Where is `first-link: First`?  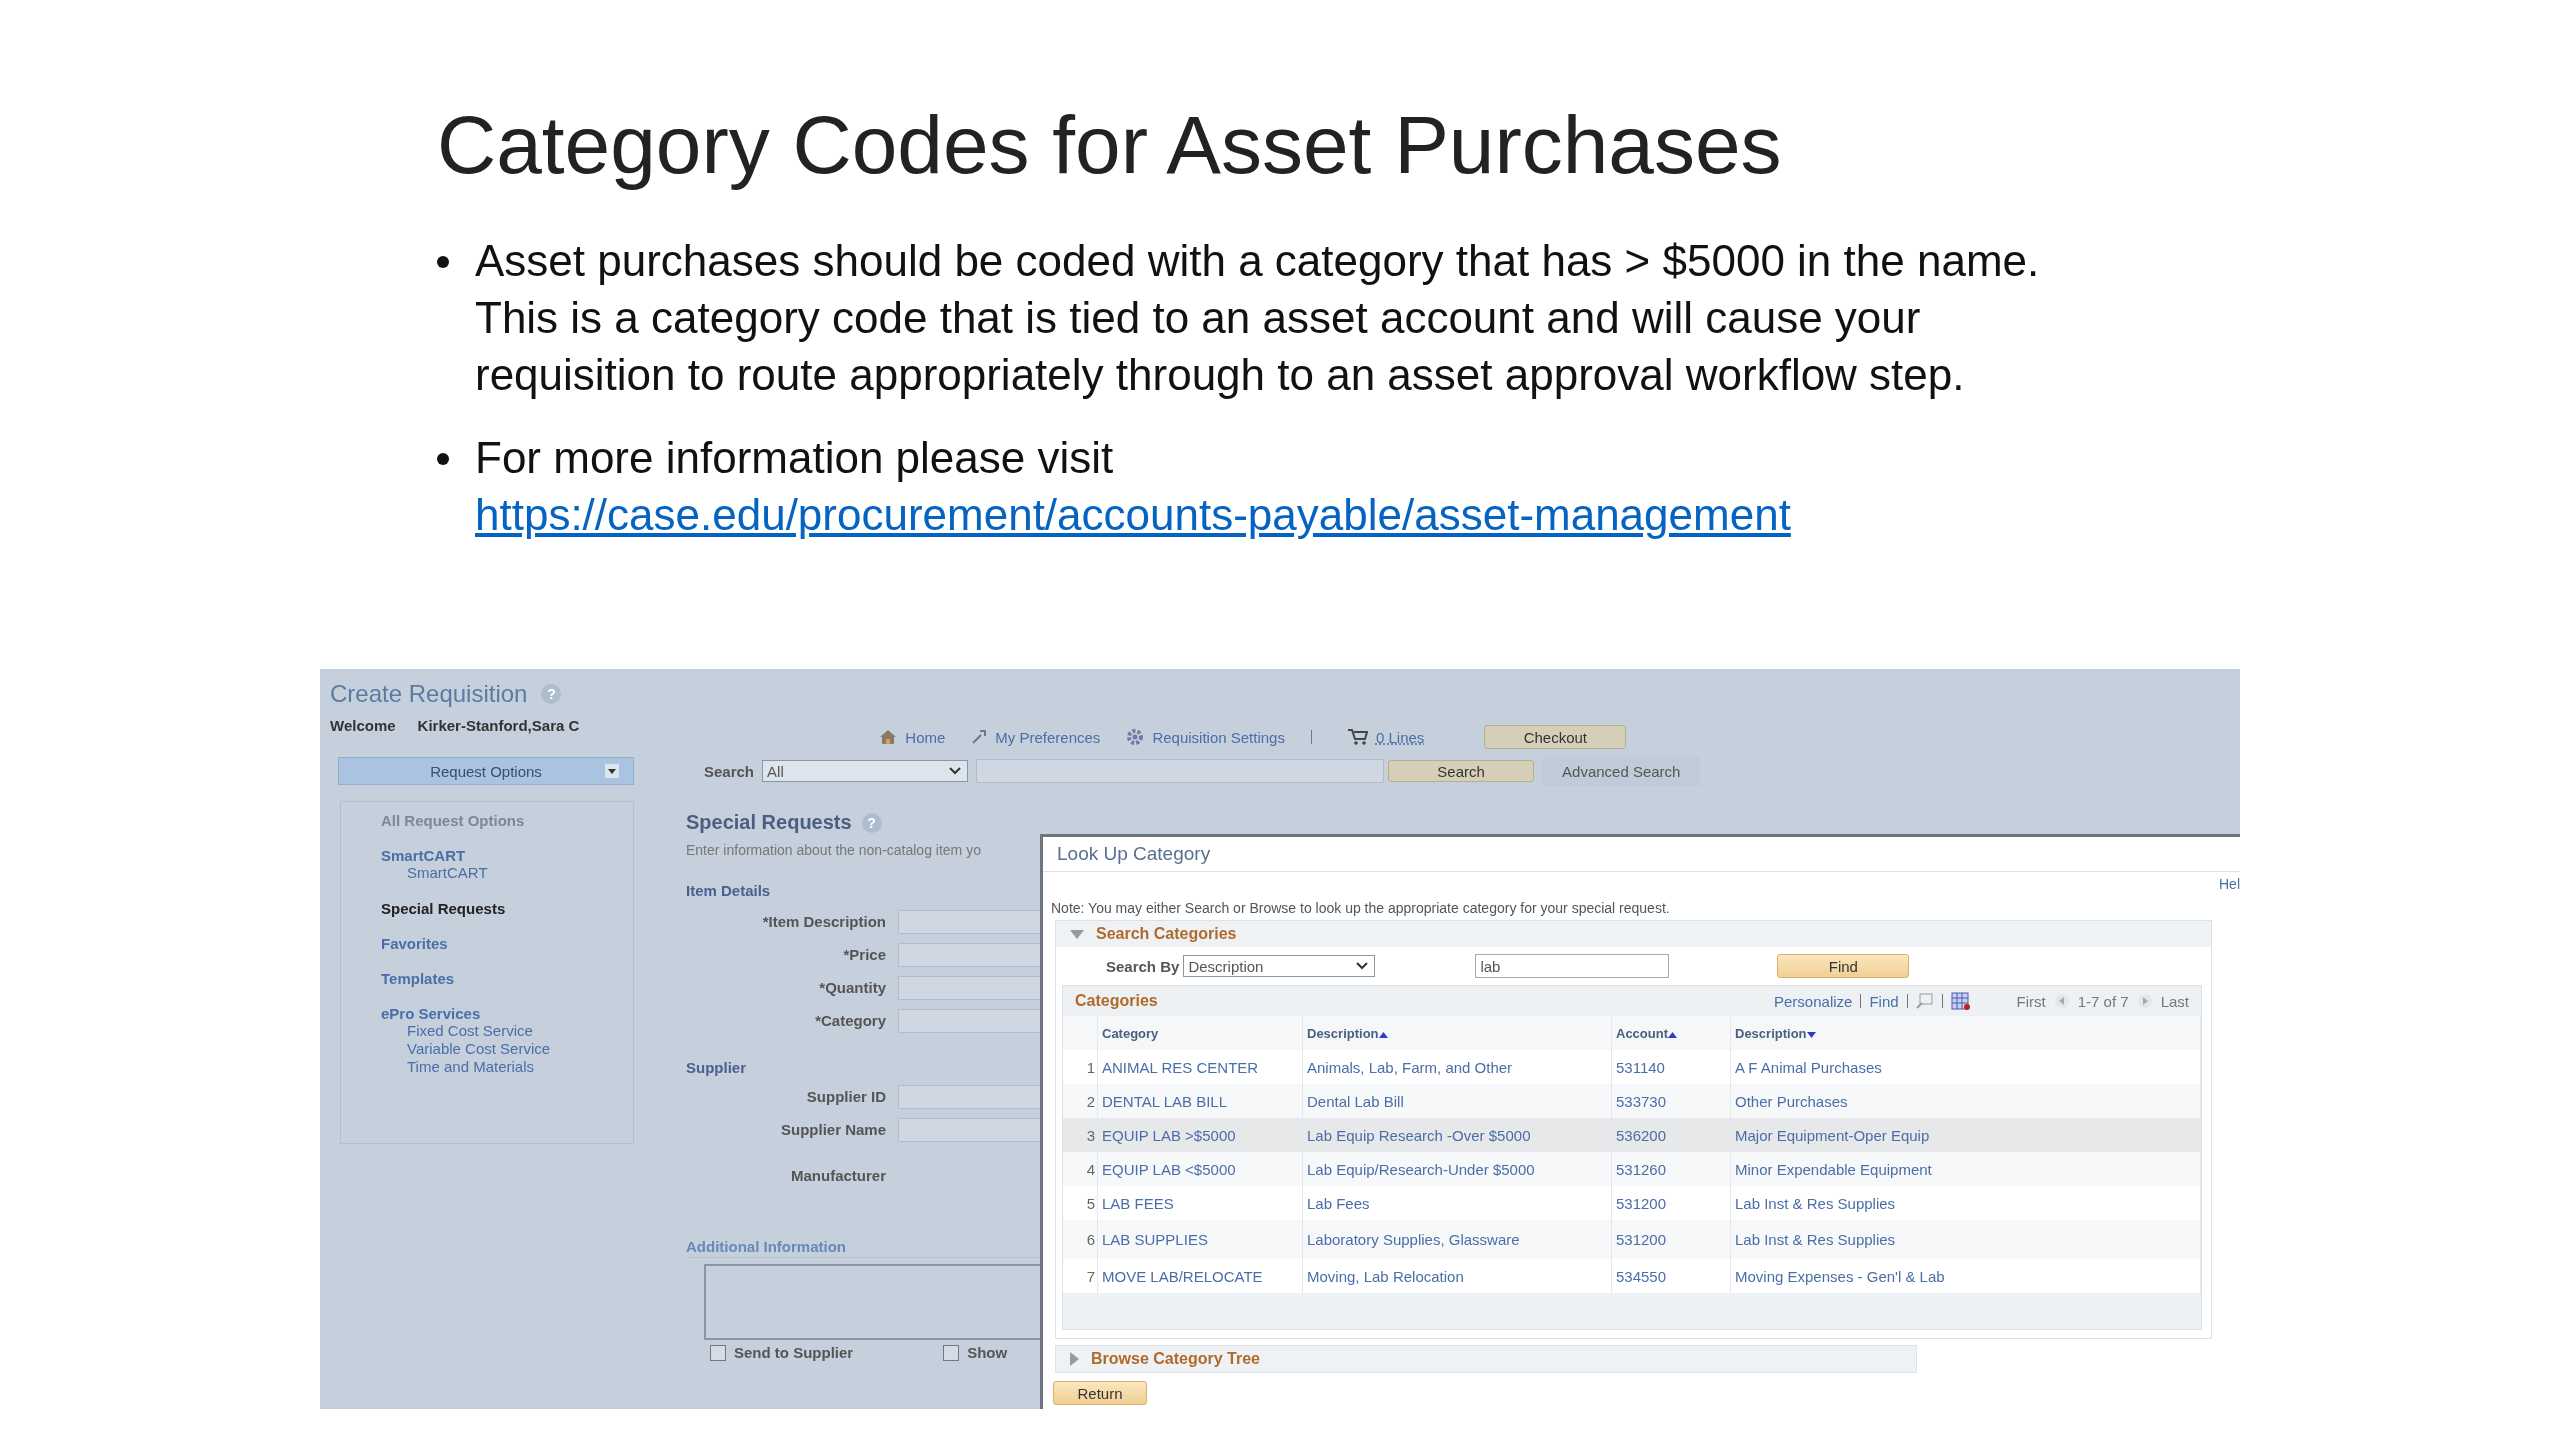 first-link: First is located at coordinates (2031, 1001).